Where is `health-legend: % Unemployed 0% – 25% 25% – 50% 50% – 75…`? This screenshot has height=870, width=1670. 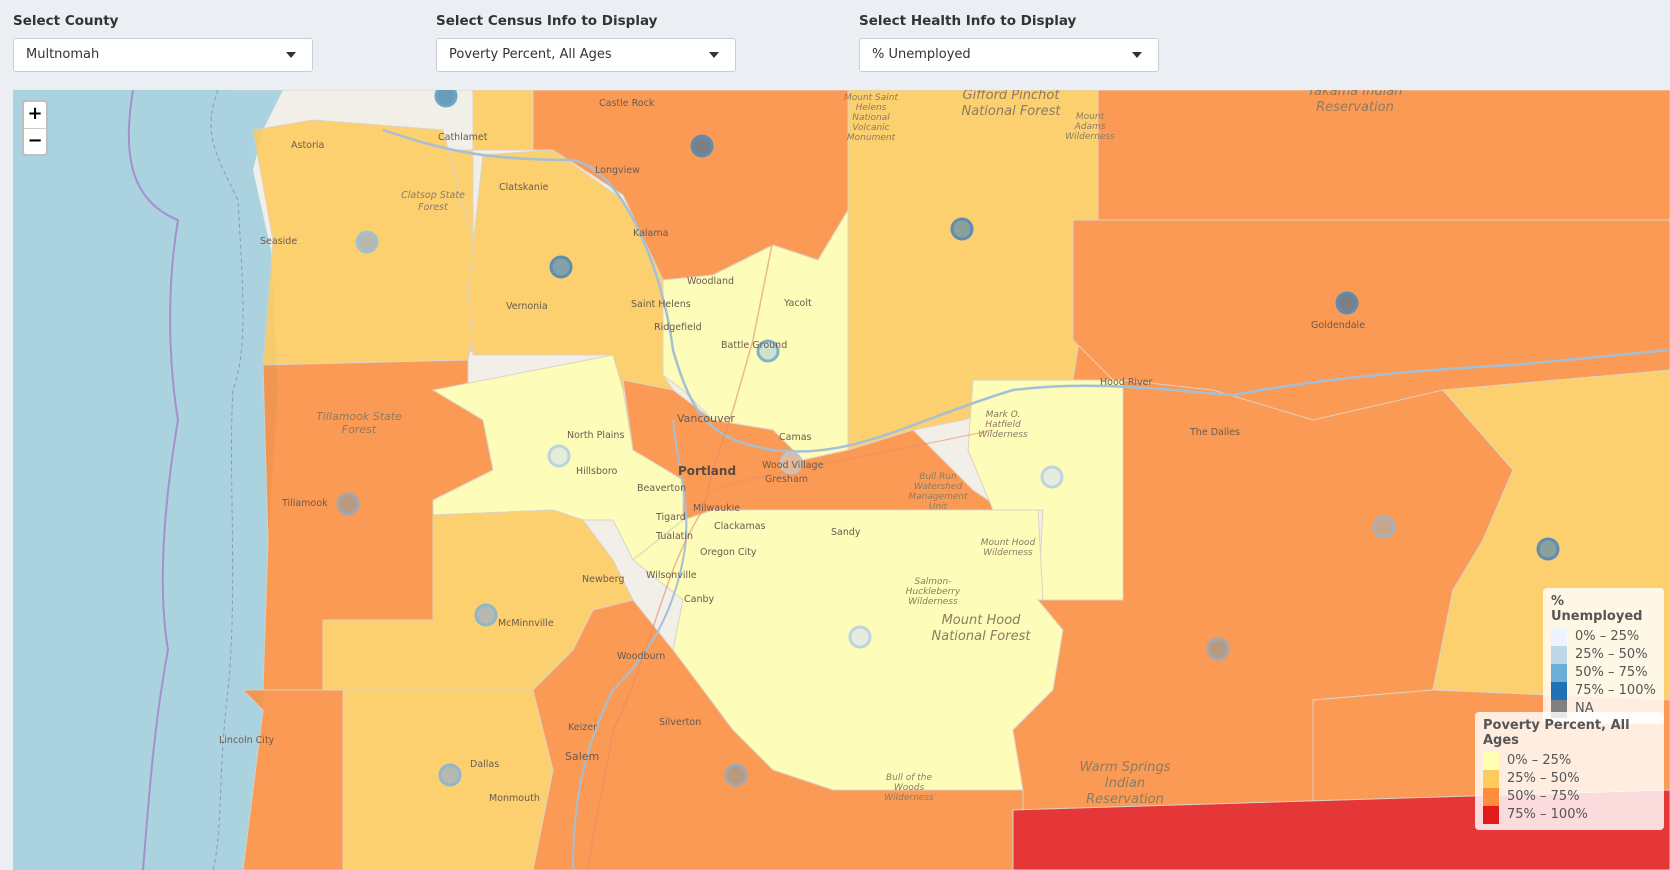
health-legend: % Unemployed 0% – 25% 25% – 50% 50% – 75… is located at coordinates (1603, 656).